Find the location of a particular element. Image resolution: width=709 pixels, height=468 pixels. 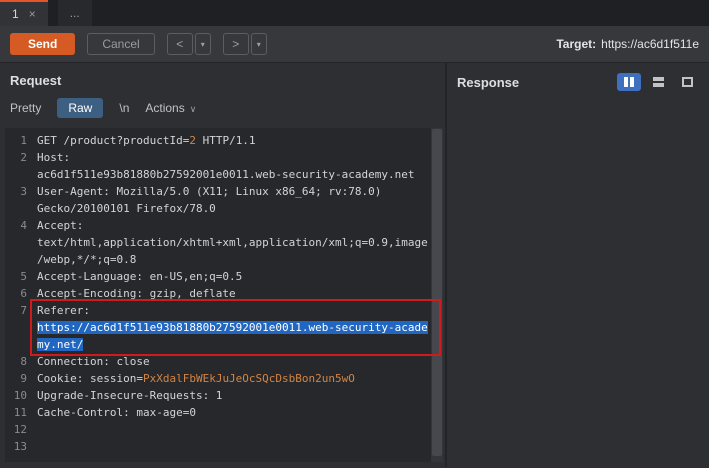

tab-raw: Raw is located at coordinates (80, 108).